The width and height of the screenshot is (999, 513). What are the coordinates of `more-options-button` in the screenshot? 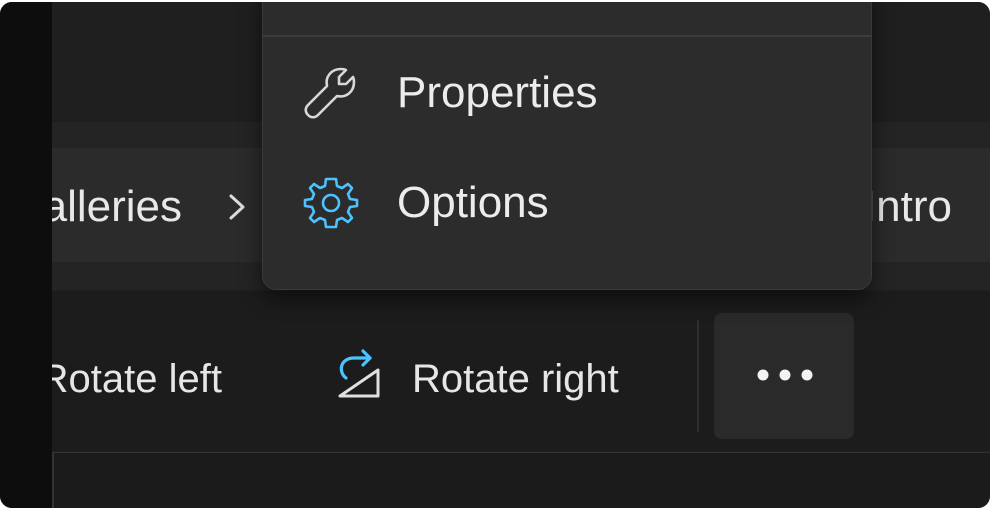 It's located at (784, 376).